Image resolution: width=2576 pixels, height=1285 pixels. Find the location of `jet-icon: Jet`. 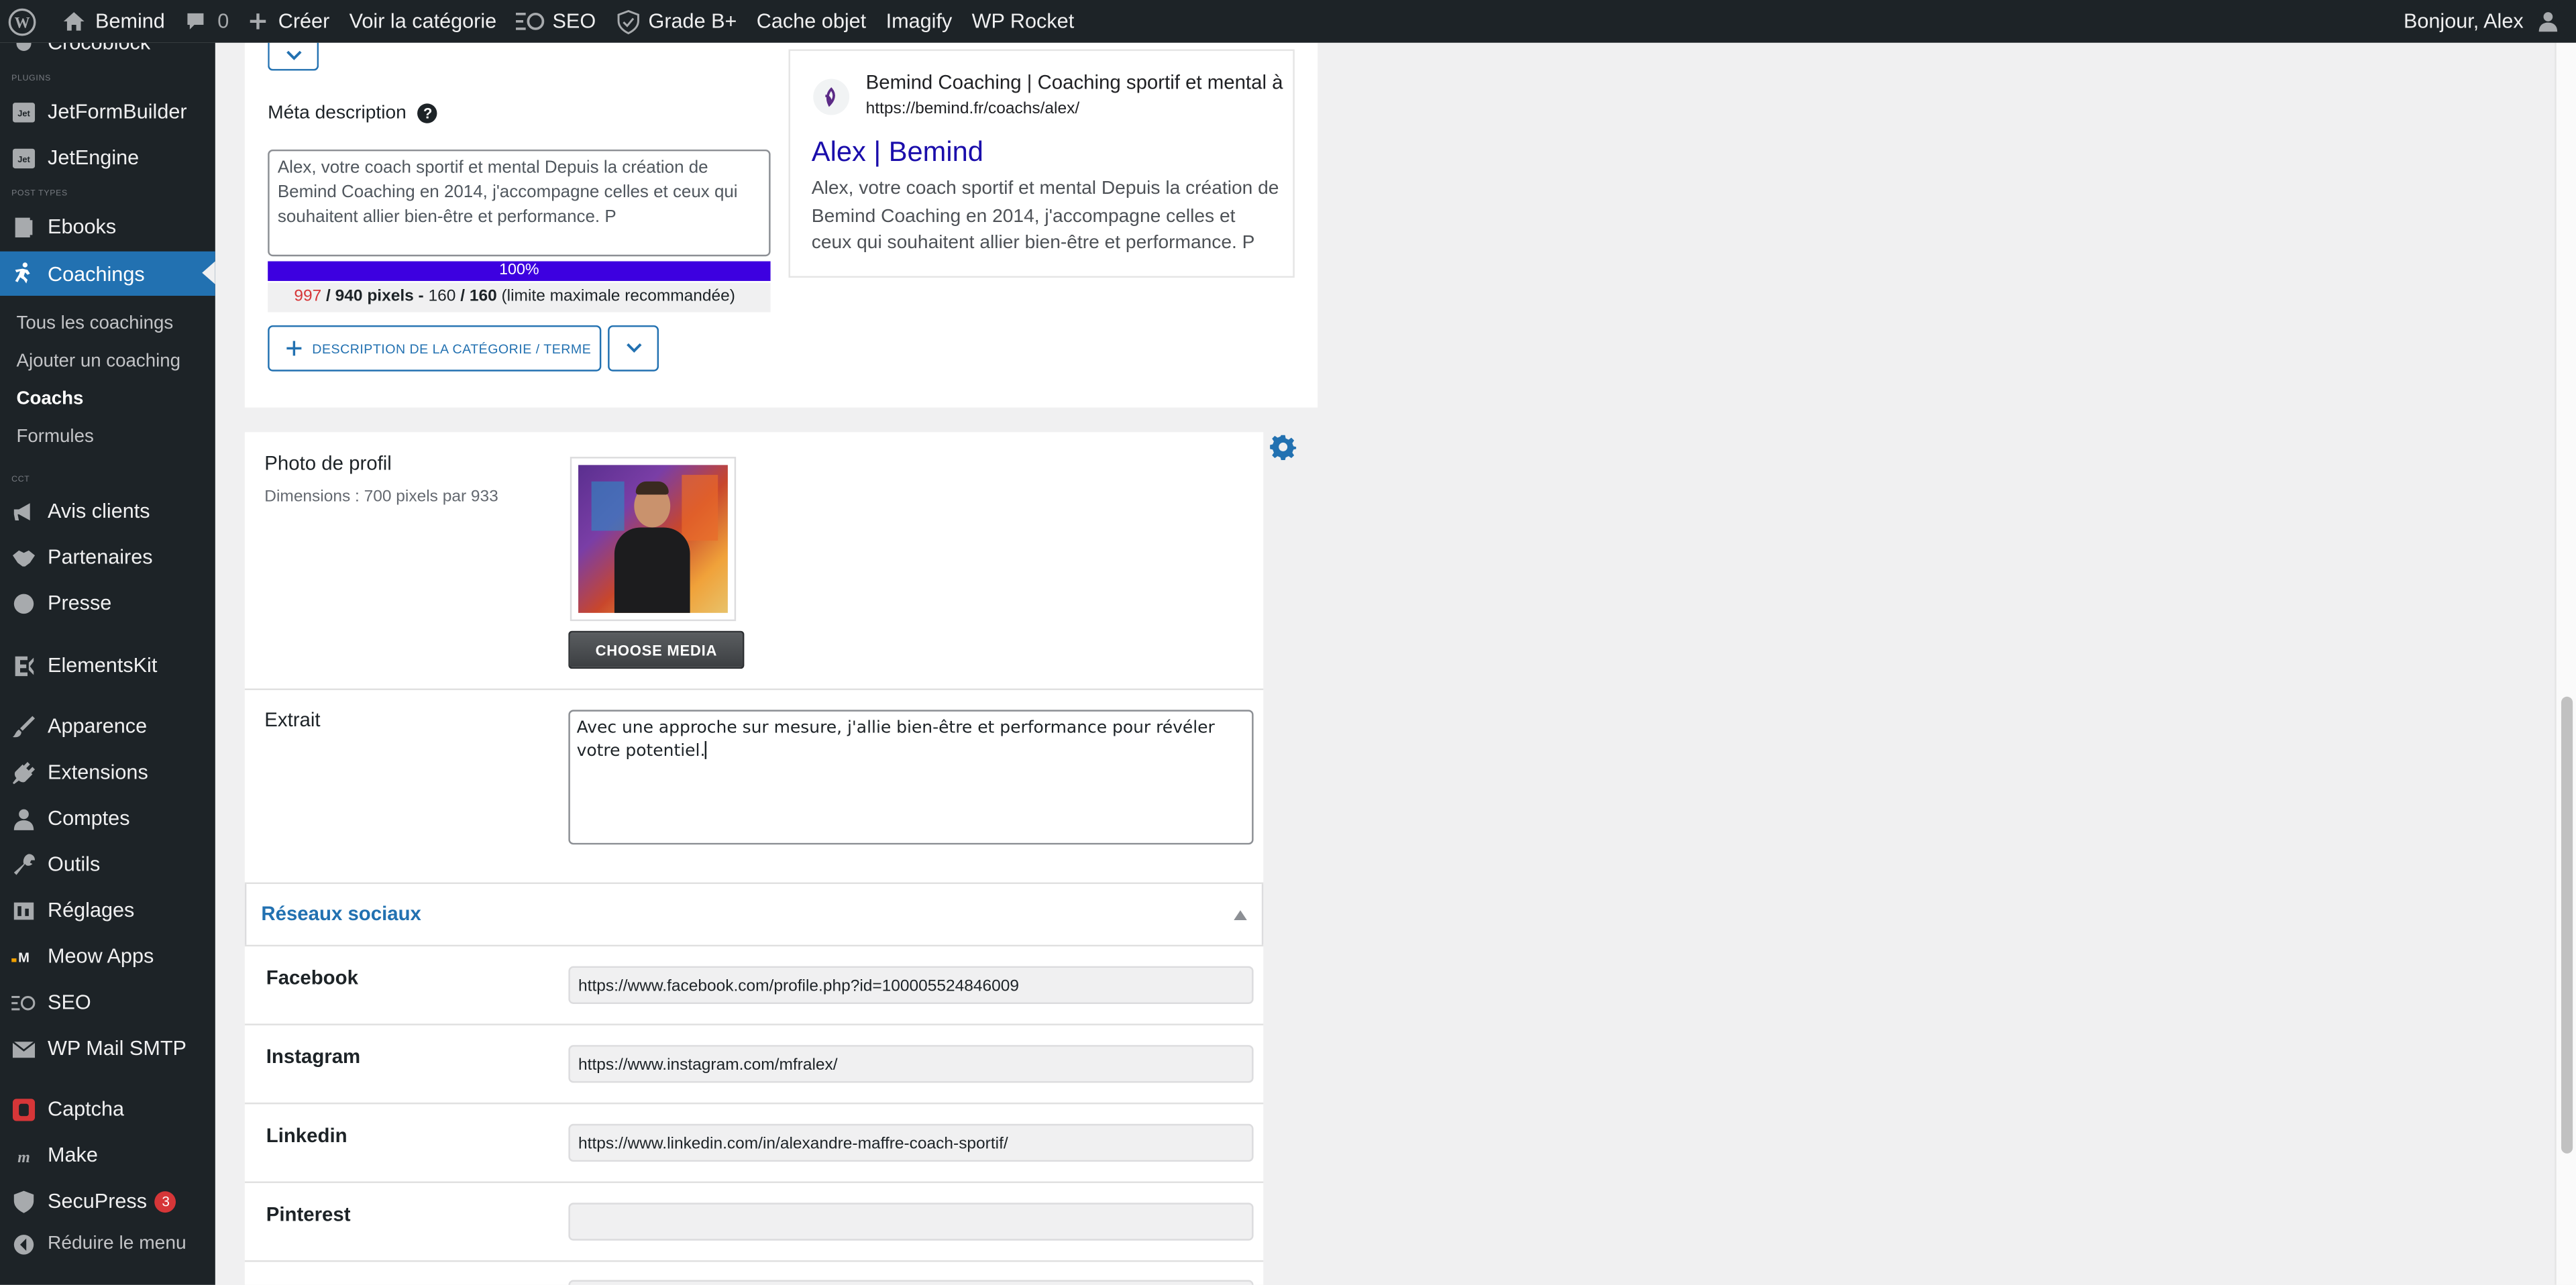

jet-icon: Jet is located at coordinates (23, 158).